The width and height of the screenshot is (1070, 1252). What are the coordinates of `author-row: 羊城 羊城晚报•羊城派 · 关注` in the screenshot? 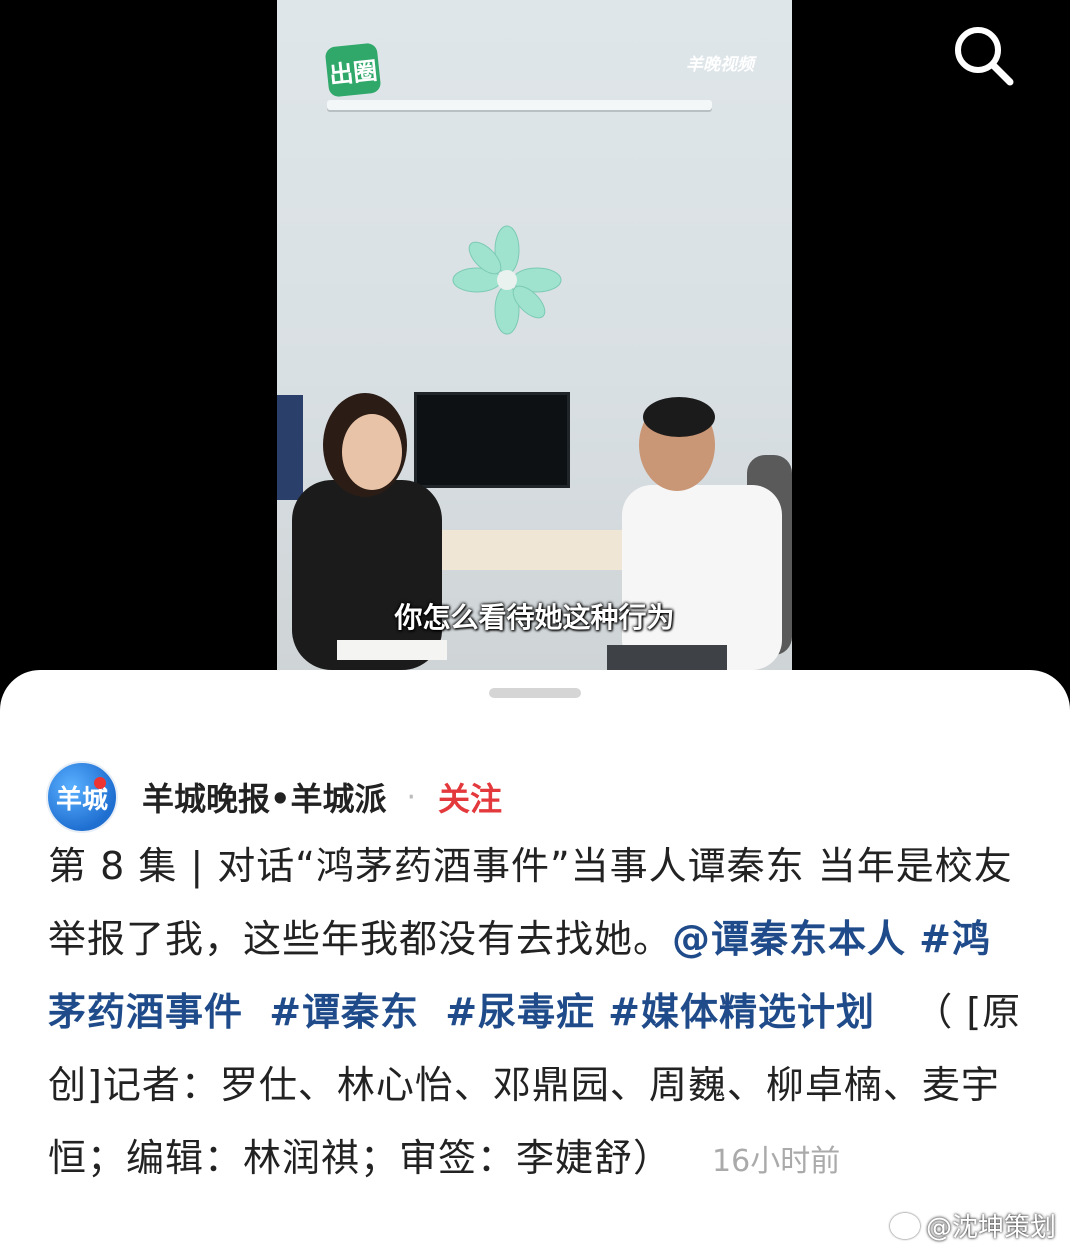 It's located at (274, 797).